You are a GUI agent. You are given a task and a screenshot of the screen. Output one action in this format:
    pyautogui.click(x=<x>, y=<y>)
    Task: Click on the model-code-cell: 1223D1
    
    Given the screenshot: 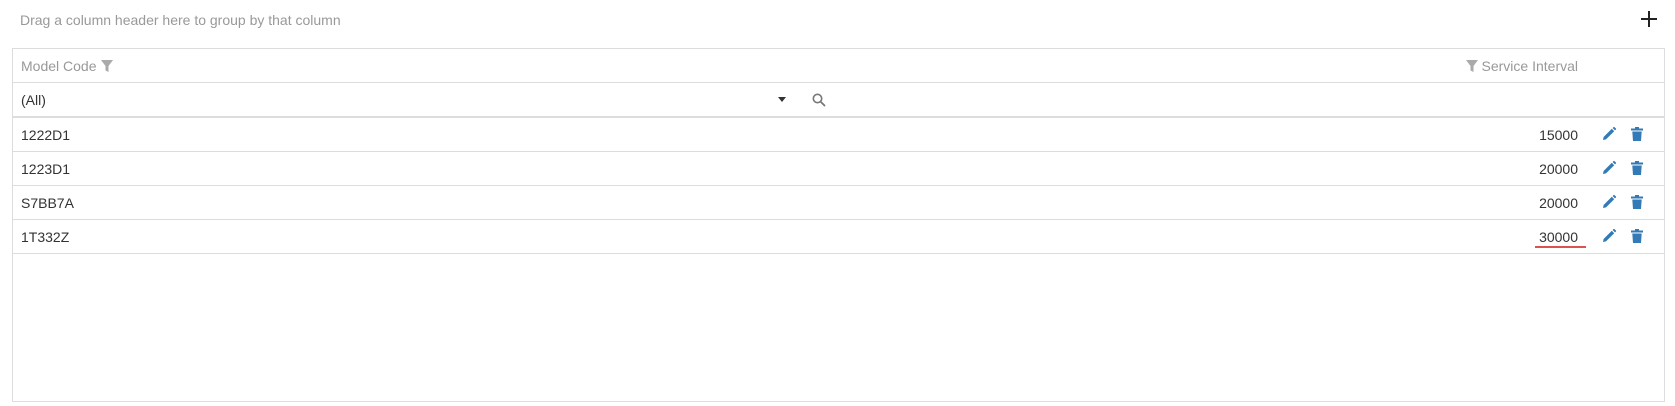 What is the action you would take?
    pyautogui.click(x=46, y=169)
    